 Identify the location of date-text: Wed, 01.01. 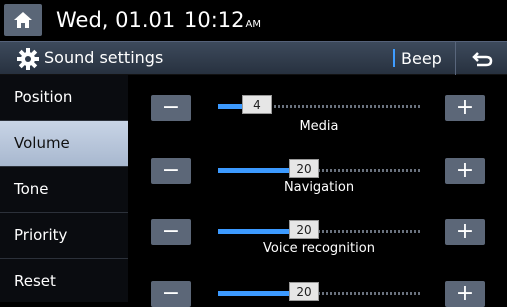
(116, 20).